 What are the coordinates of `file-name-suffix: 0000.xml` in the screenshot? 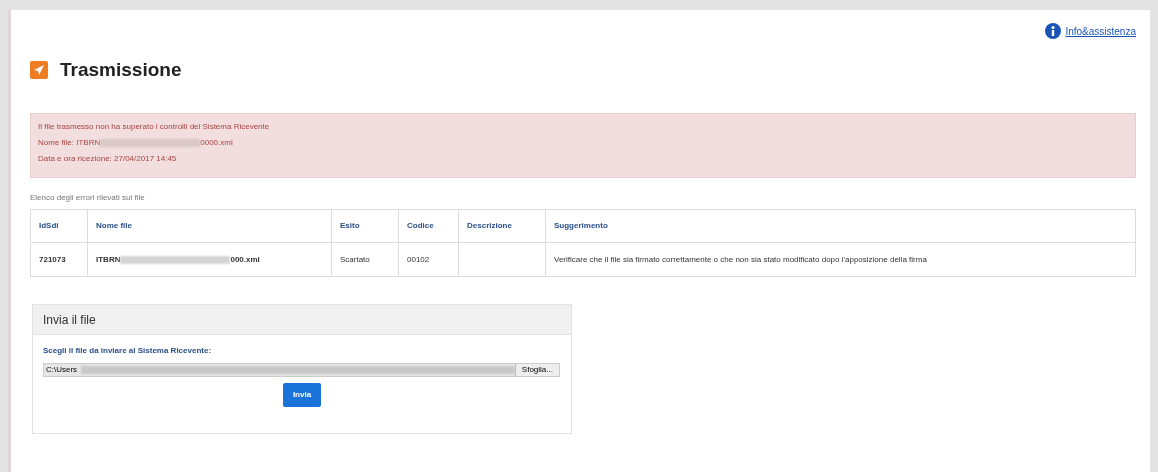 It's located at (216, 143).